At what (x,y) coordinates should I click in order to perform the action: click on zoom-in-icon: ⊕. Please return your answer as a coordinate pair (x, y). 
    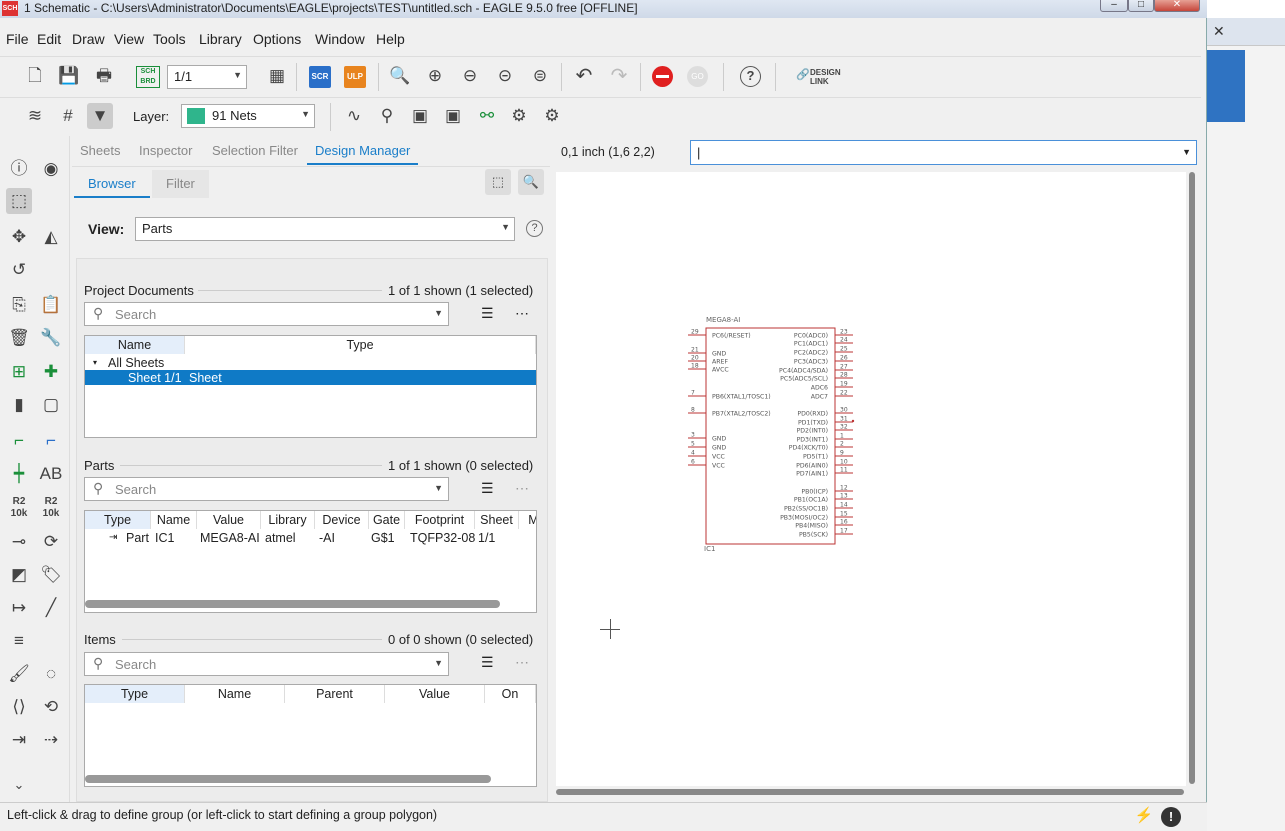
    Looking at the image, I should click on (435, 76).